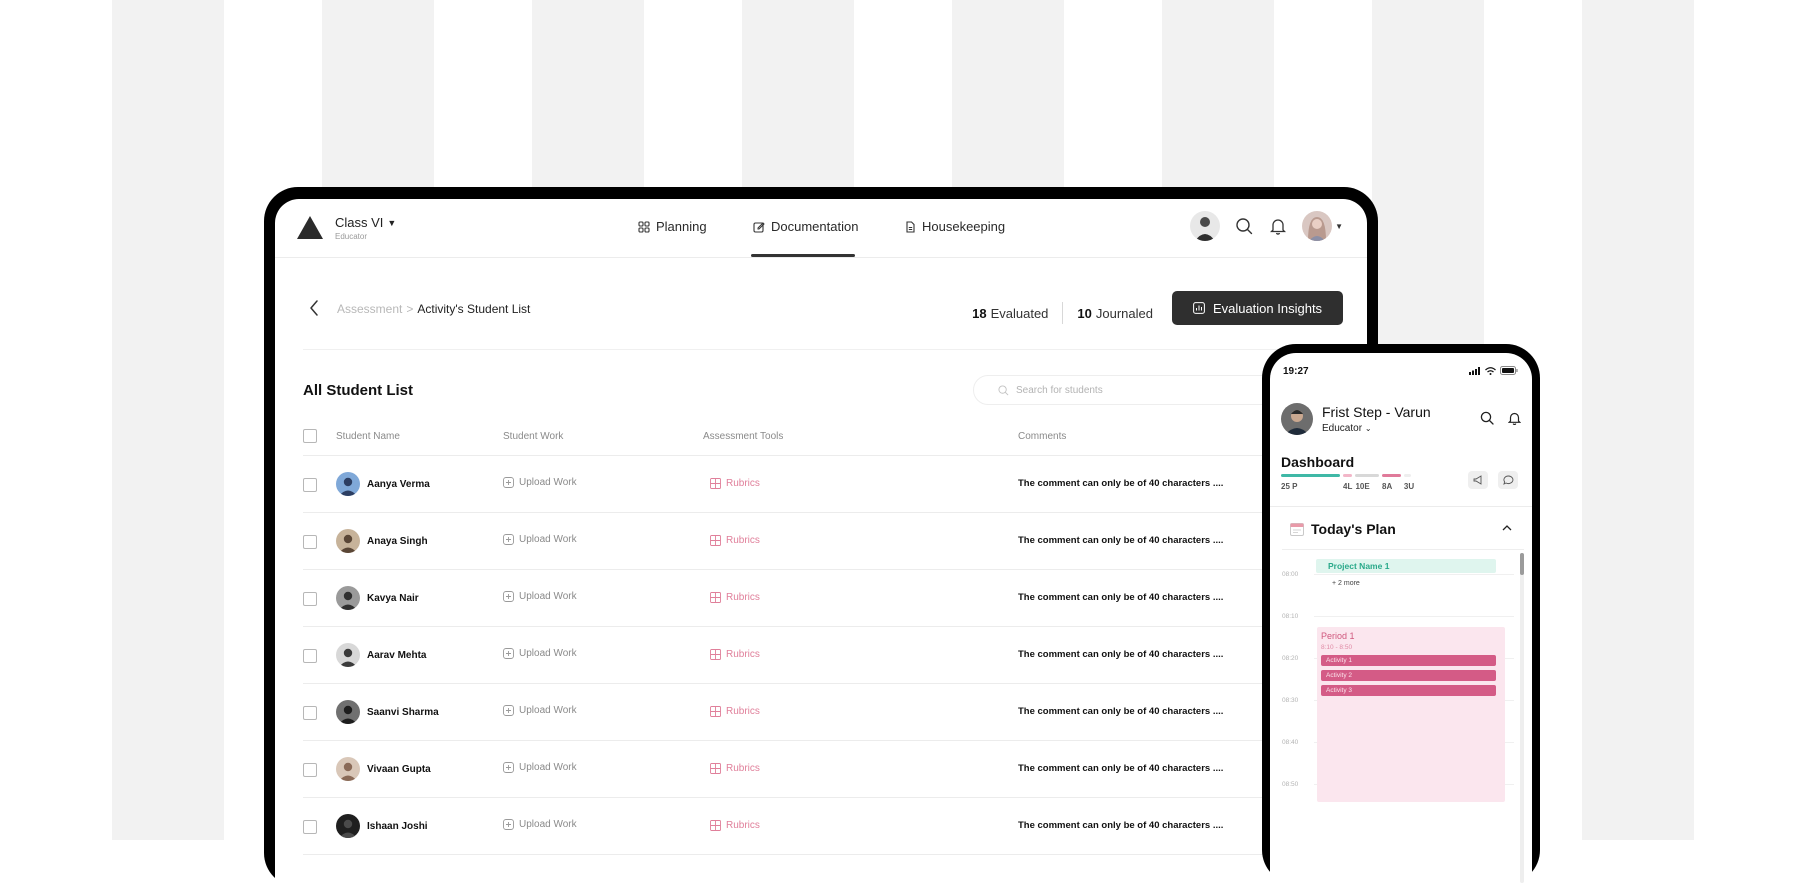 Image resolution: width=1800 pixels, height=887 pixels. I want to click on activity-item: Activity 3, so click(1408, 690).